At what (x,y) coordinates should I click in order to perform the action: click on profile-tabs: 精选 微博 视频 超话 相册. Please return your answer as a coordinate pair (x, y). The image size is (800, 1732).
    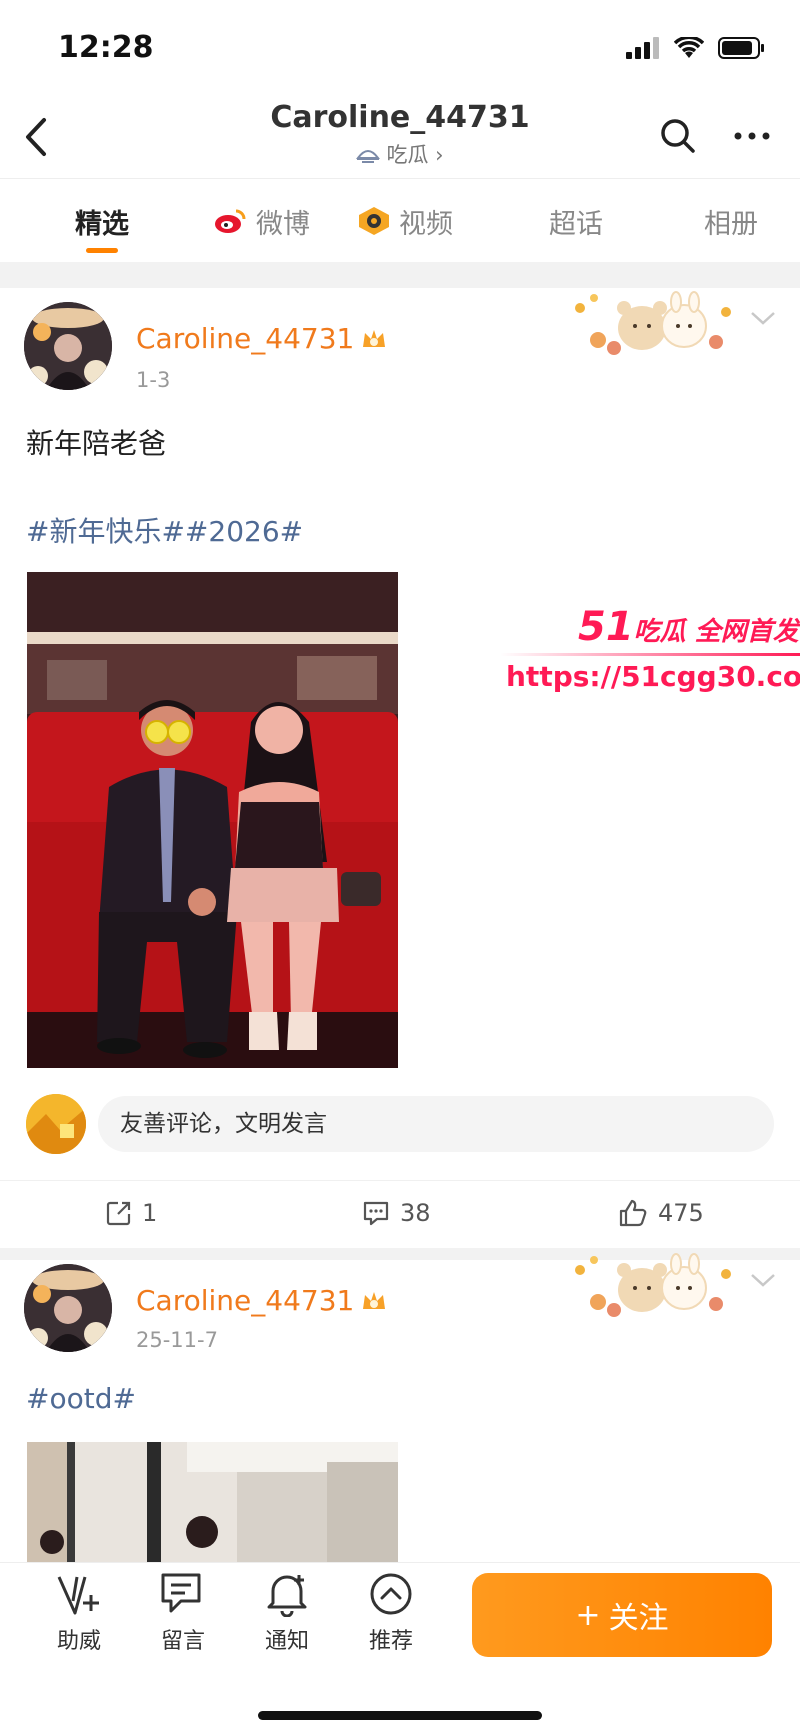
    Looking at the image, I should click on (400, 220).